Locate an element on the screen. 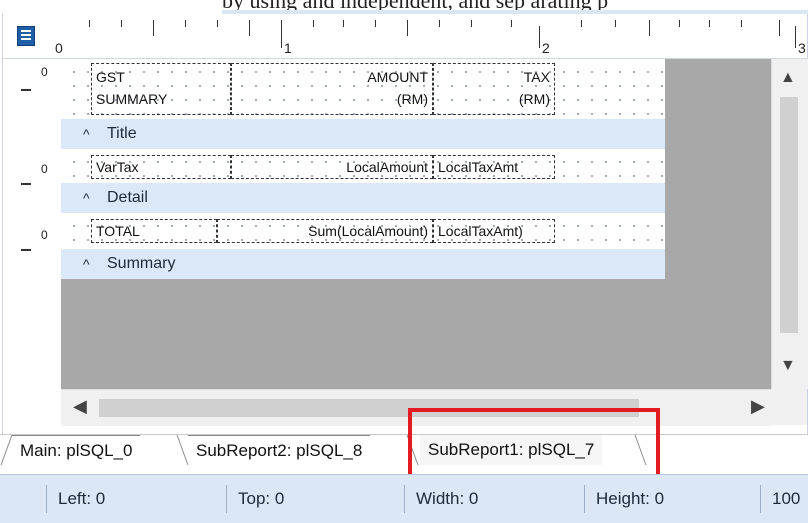  detail-band-area: VarTax LocalAmount LocalTaxAmt is located at coordinates (363, 166).